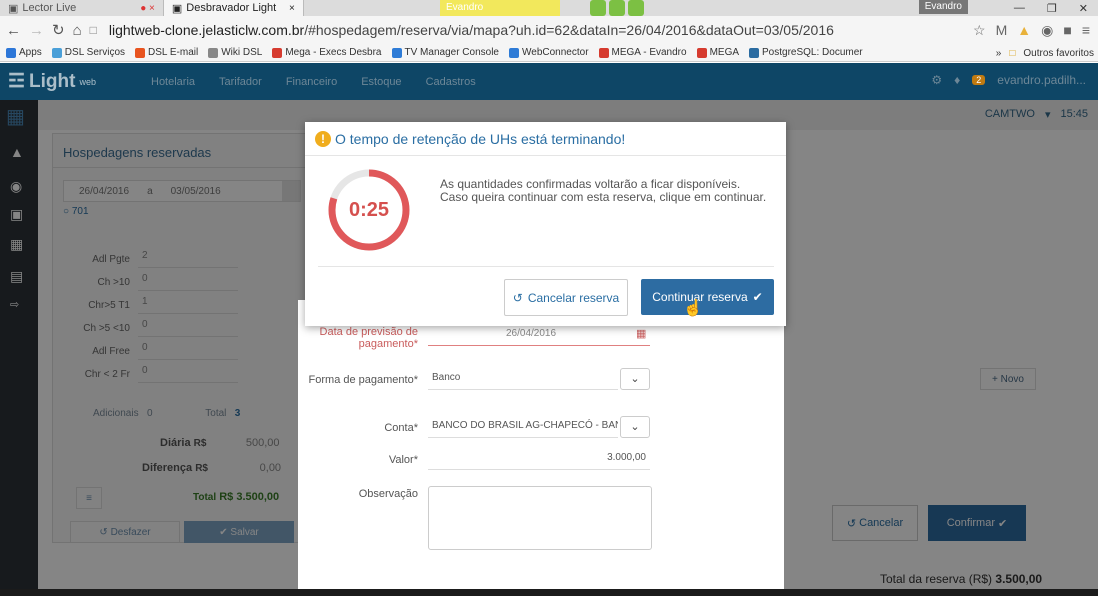 This screenshot has width=1098, height=596. What do you see at coordinates (1052, 8) in the screenshot?
I see `restore-icon: ❐` at bounding box center [1052, 8].